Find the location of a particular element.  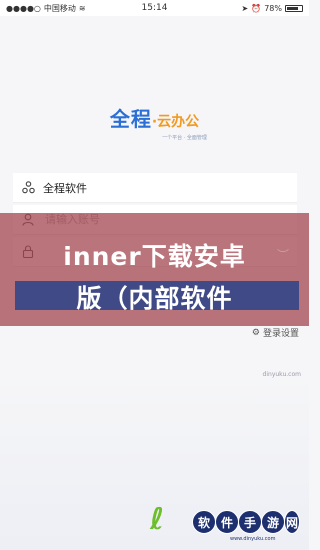

gear-icon: ⚙ is located at coordinates (255, 332).